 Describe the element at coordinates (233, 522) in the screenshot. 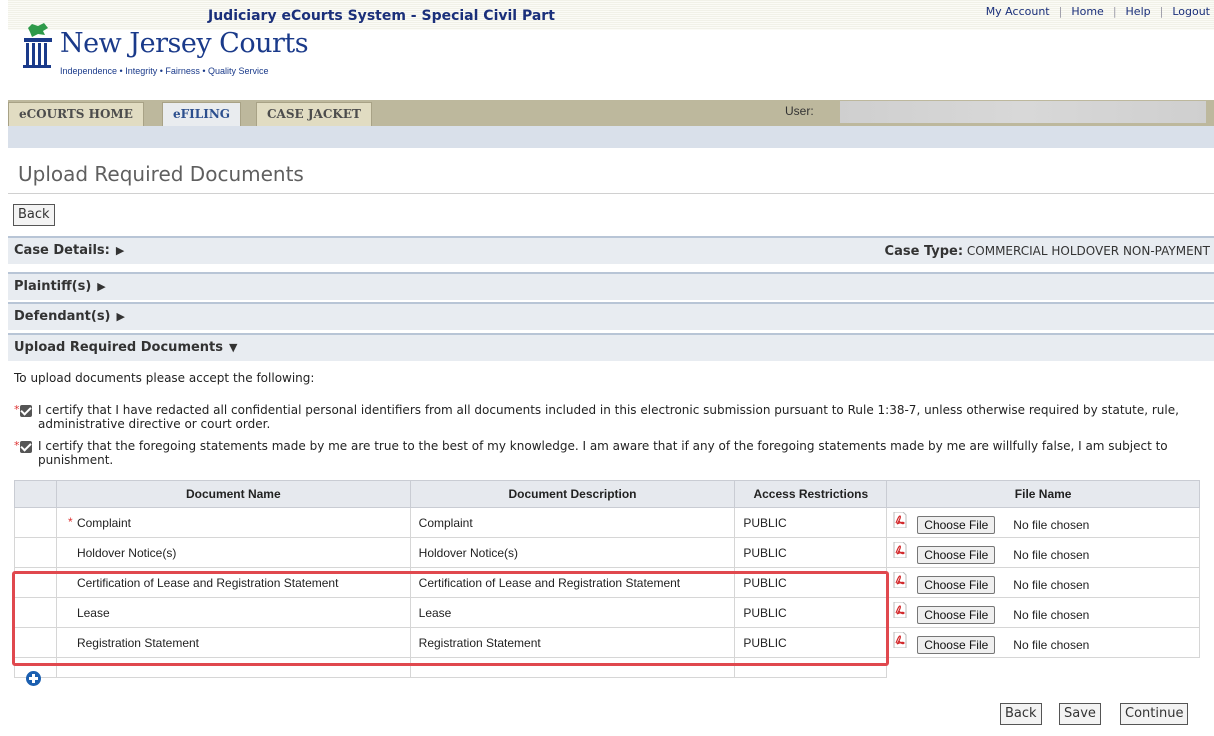

I see `document-name: * Complaint` at that location.